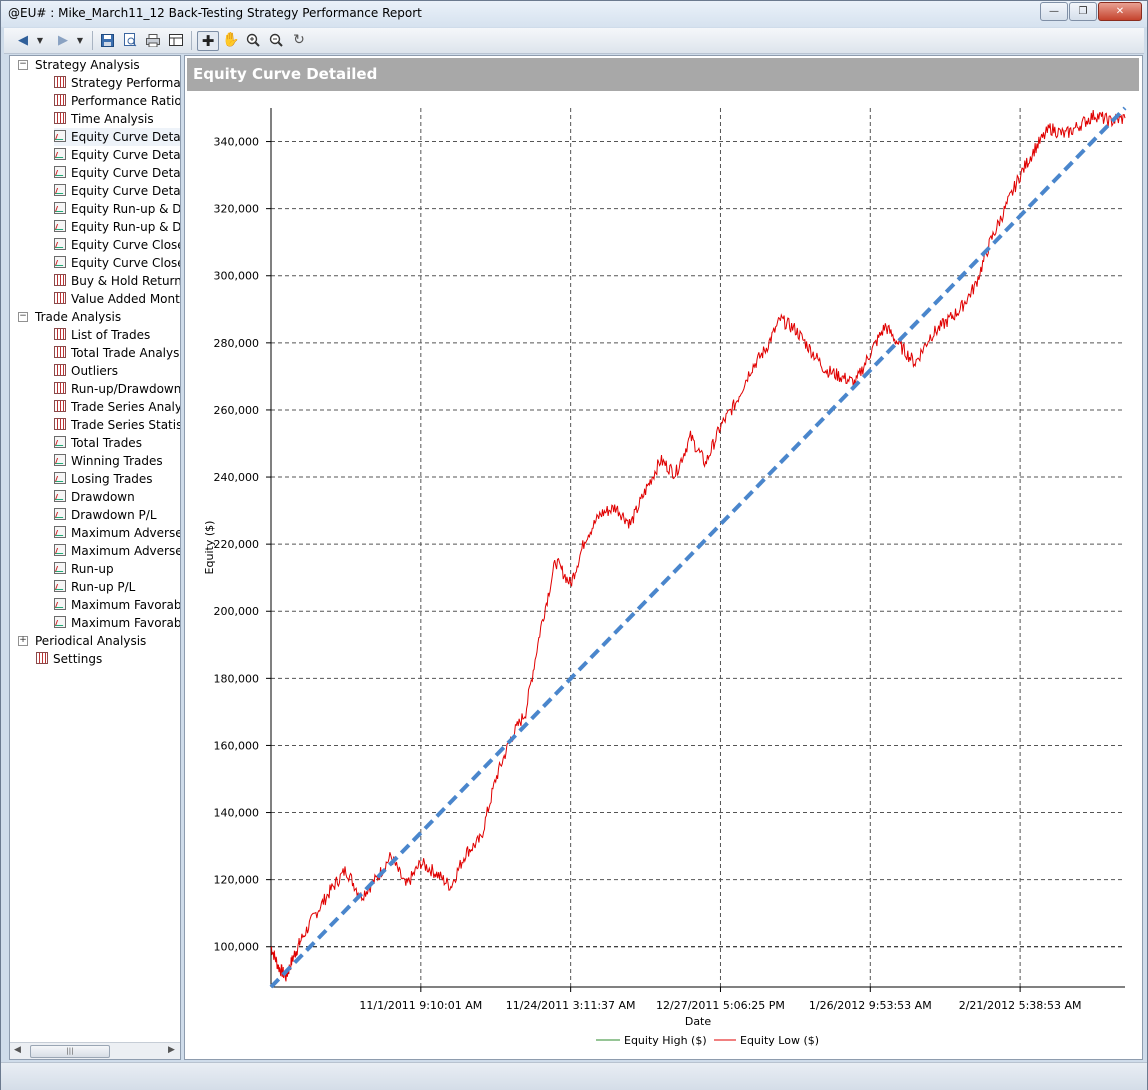 This screenshot has width=1148, height=1090. Describe the element at coordinates (125, 389) in the screenshot. I see `tree-item-label: Run-up/Drawdown` at that location.